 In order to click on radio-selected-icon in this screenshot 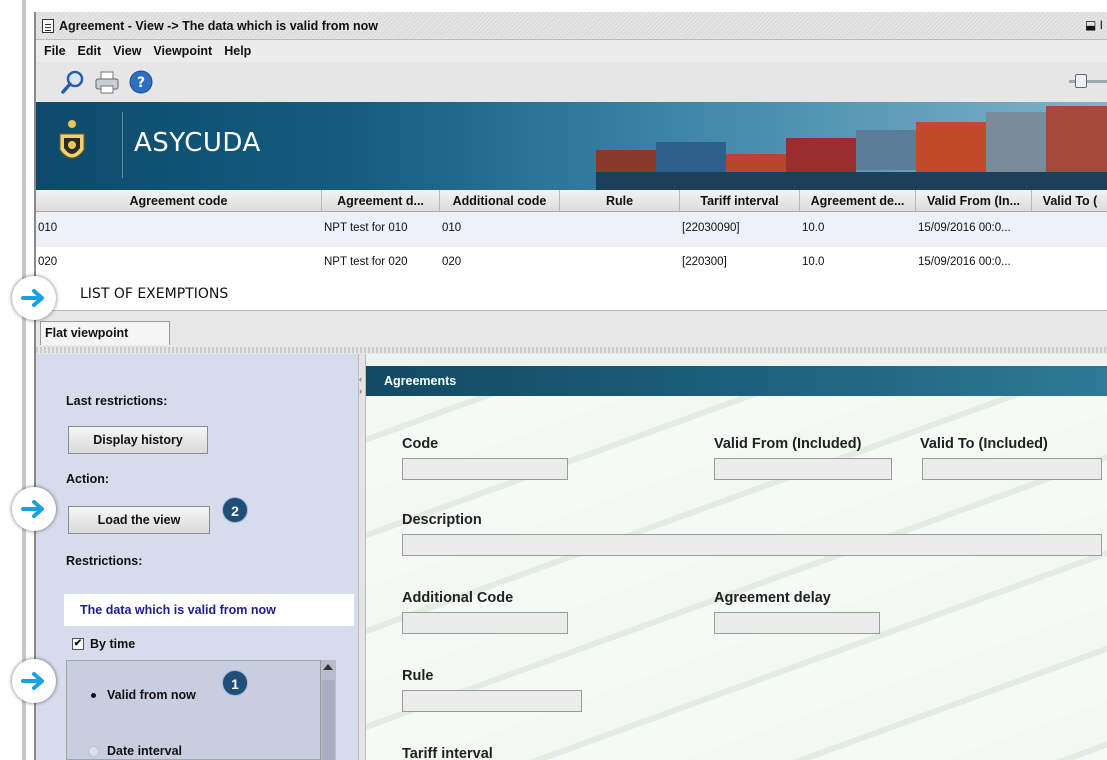, I will do `click(93, 695)`.